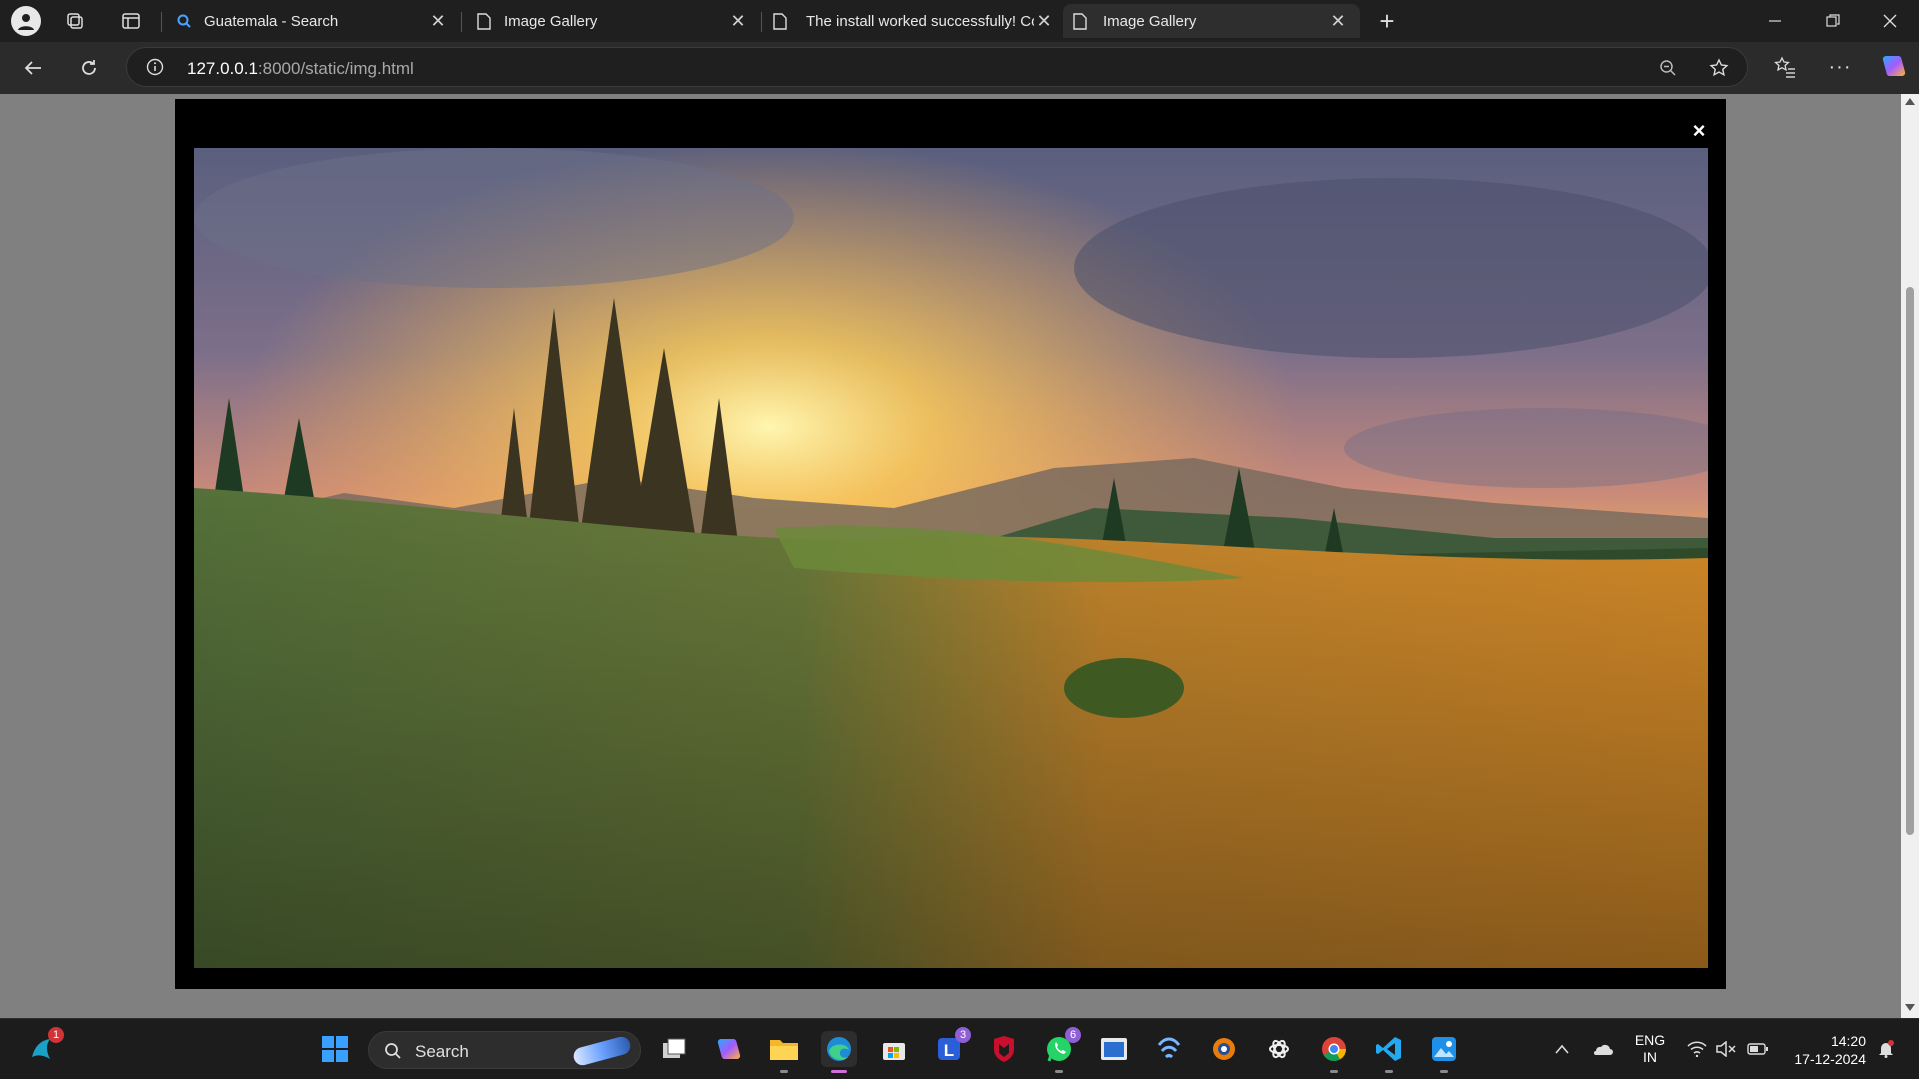  I want to click on url-text: 127.0.0.1:8000/static/img.html, so click(300, 69).